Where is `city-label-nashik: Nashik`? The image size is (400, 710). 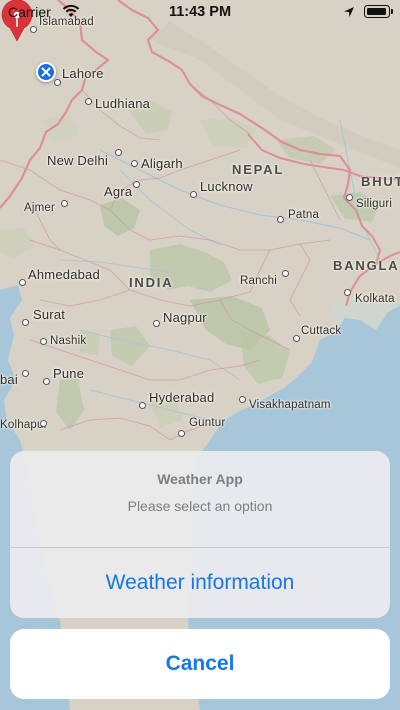 city-label-nashik: Nashik is located at coordinates (68, 341).